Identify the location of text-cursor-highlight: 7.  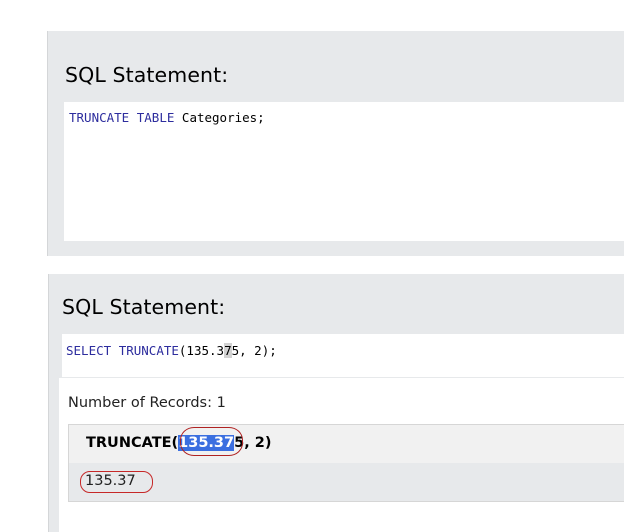
(228, 350).